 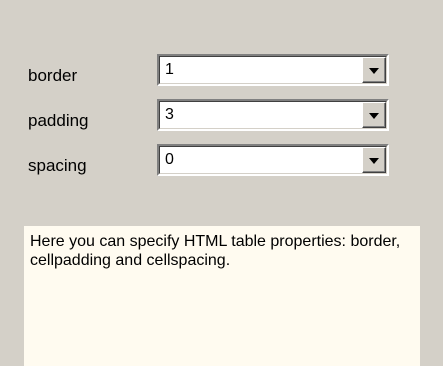 What do you see at coordinates (169, 159) in the screenshot?
I see `spacing-value: 0` at bounding box center [169, 159].